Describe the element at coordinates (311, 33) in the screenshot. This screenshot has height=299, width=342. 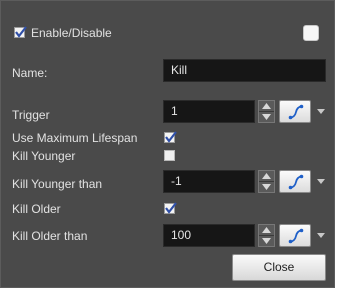
I see `enable-toggle-box` at that location.